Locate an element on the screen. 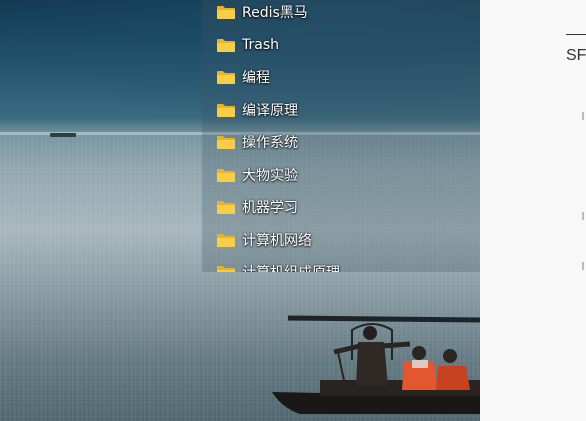  folder-item-programming: 编程 is located at coordinates (341, 77).